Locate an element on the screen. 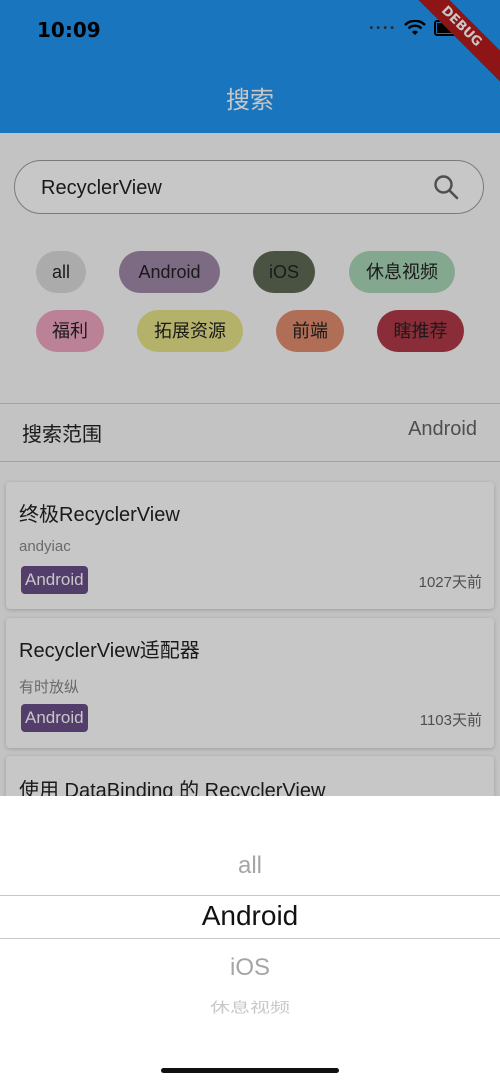 This screenshot has height=1084, width=500. picker-option-selected: Android is located at coordinates (250, 916).